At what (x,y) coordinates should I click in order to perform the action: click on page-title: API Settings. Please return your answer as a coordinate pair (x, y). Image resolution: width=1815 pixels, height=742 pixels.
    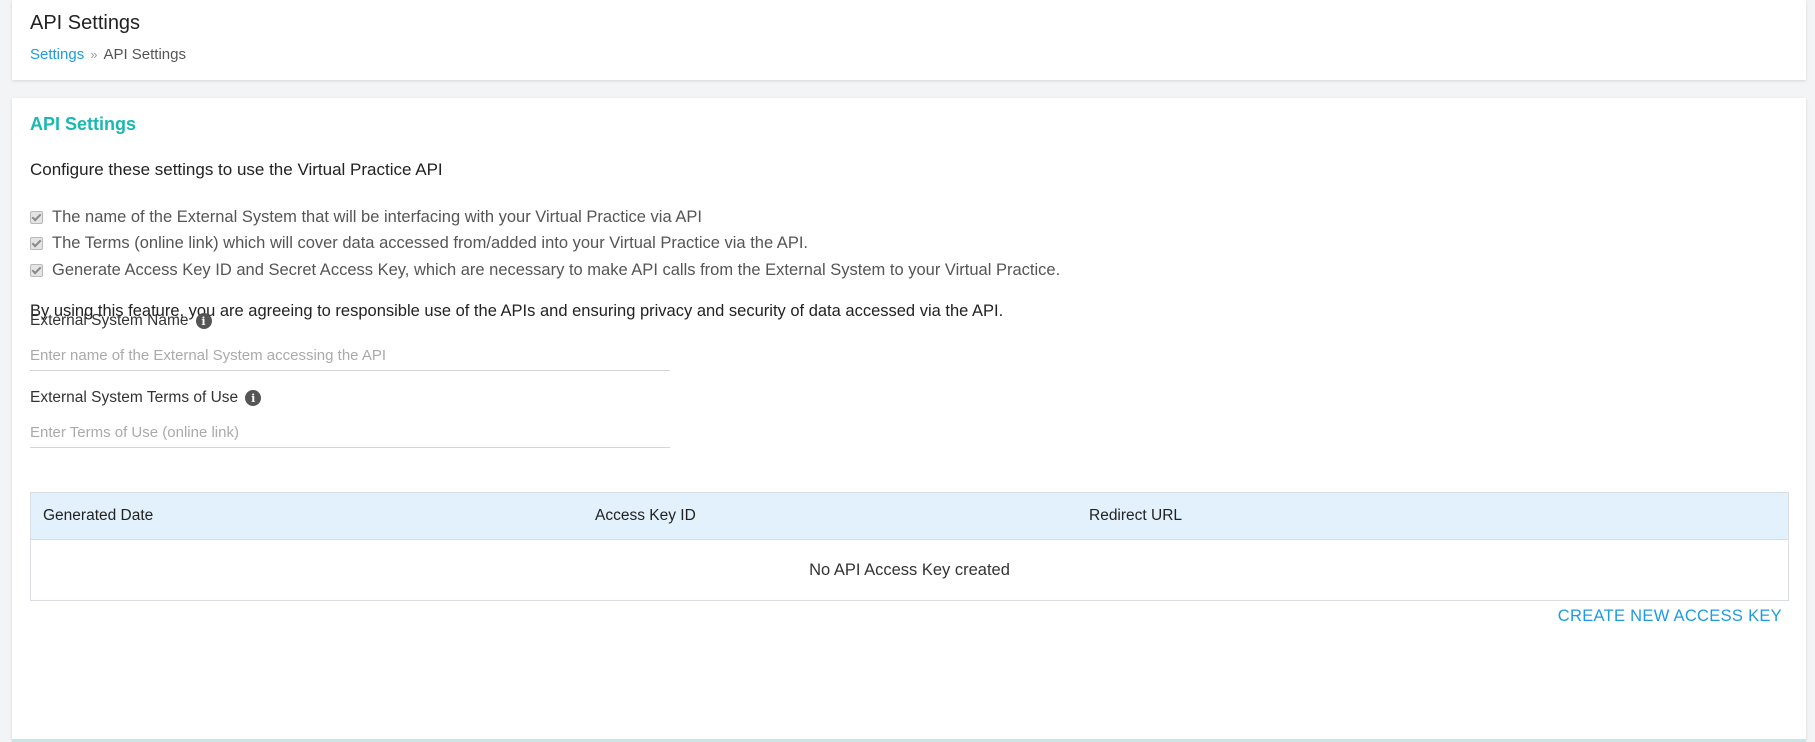
    Looking at the image, I should click on (85, 23).